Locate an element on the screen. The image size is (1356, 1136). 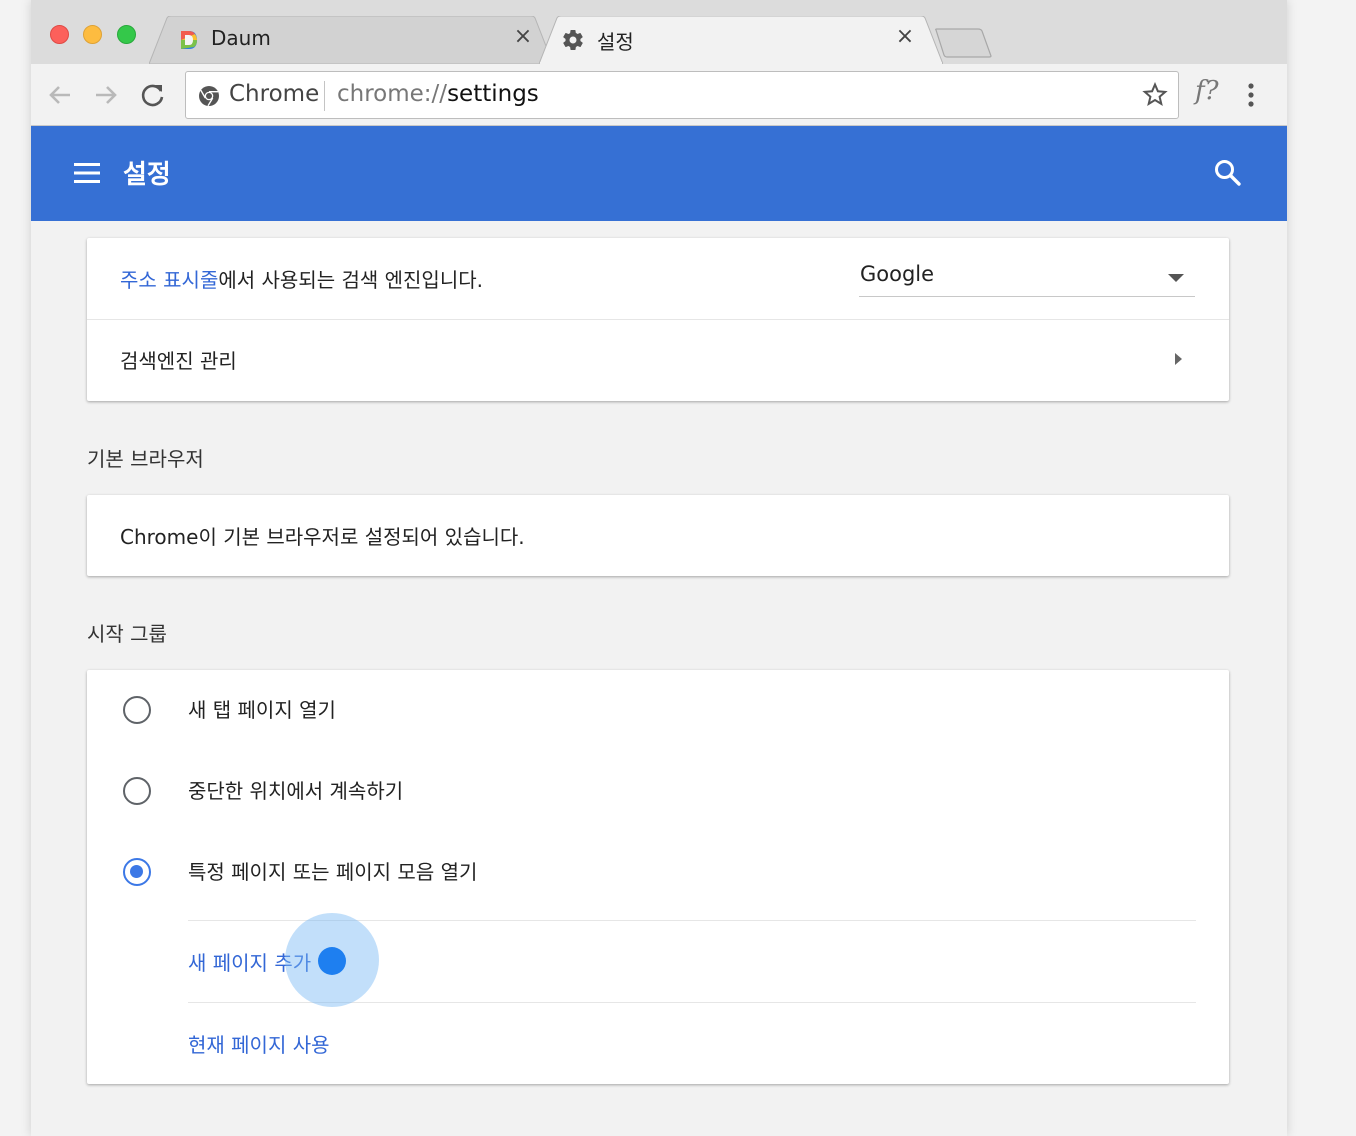
chevron-right-icon is located at coordinates (1178, 359).